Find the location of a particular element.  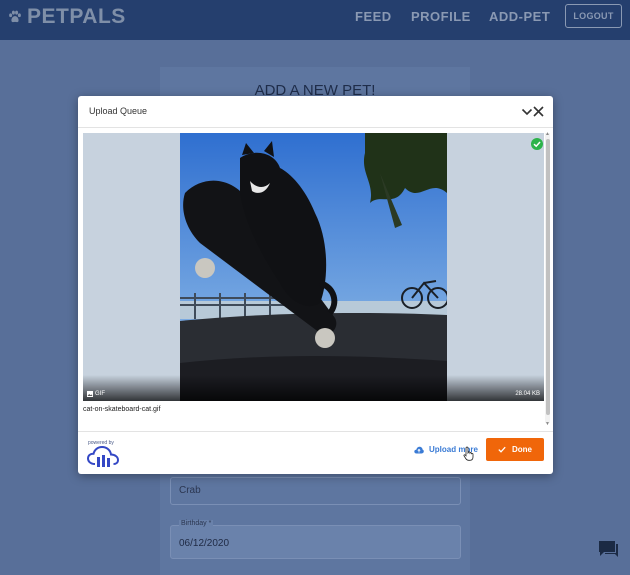

brand-name: PETPALS is located at coordinates (76, 16).